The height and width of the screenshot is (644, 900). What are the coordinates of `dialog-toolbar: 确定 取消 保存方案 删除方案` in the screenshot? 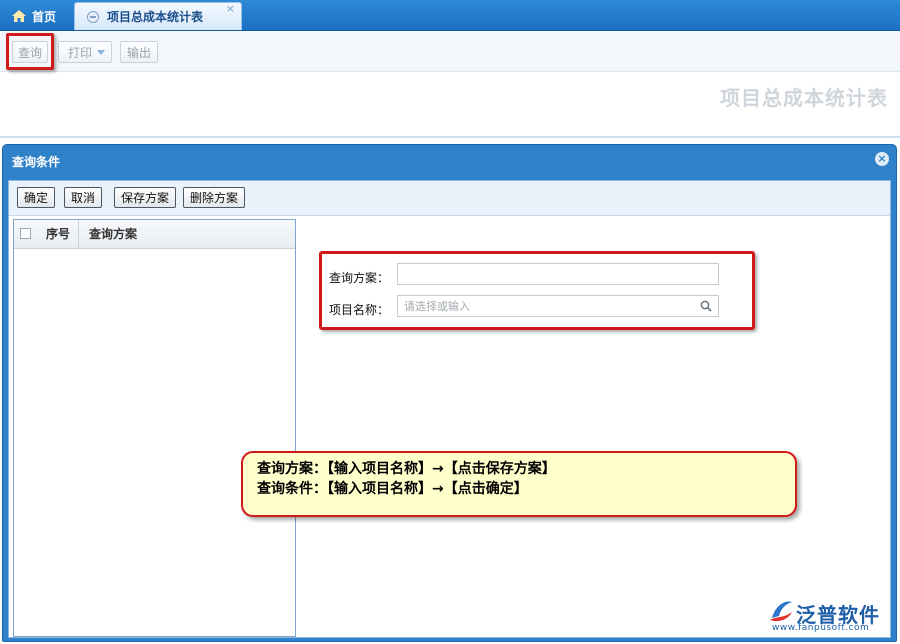 It's located at (449, 198).